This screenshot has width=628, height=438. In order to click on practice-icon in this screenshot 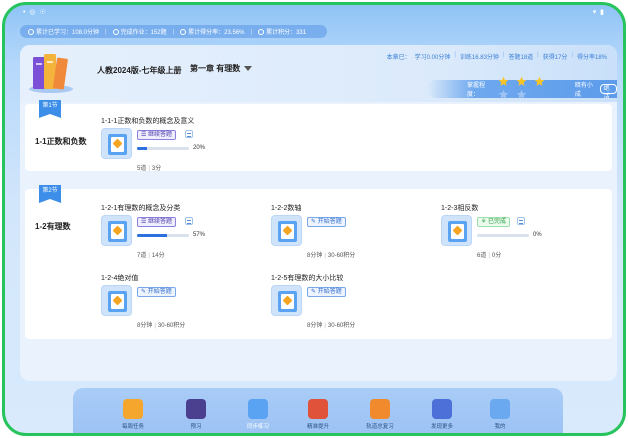, I will do `click(258, 409)`.